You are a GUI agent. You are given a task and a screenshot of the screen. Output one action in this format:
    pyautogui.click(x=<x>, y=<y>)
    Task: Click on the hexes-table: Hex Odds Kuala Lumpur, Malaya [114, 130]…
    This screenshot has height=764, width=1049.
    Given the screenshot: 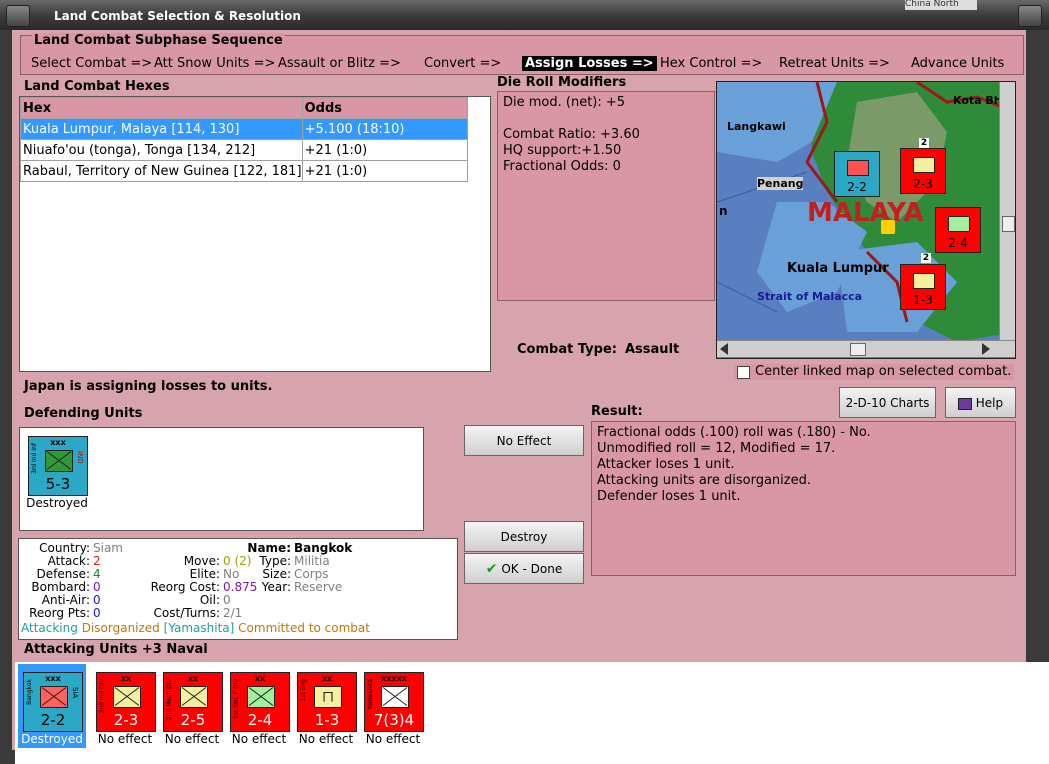 What is the action you would take?
    pyautogui.click(x=244, y=139)
    